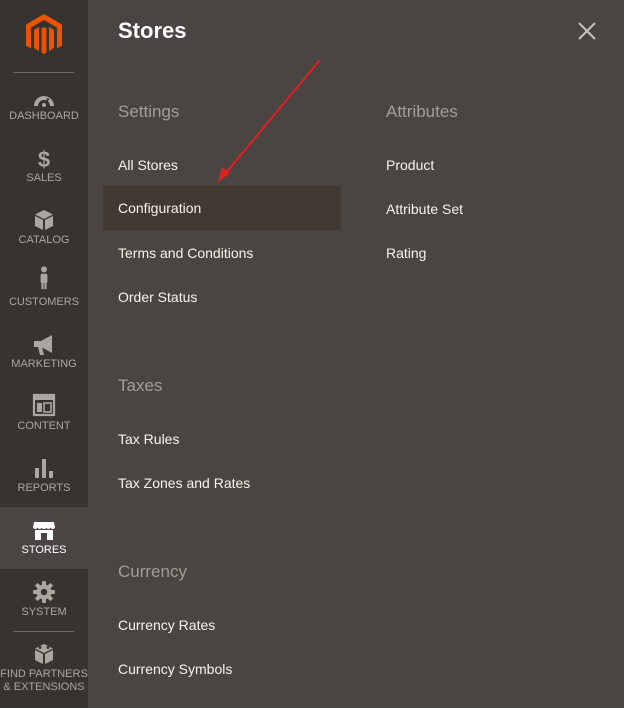 Image resolution: width=624 pixels, height=708 pixels. I want to click on nav-content-label: CONTENT, so click(44, 426).